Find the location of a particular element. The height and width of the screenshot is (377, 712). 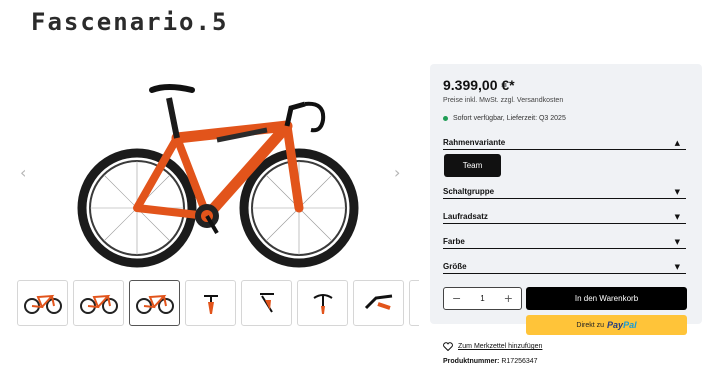

product-price: 9.399,00 €* is located at coordinates (479, 85).